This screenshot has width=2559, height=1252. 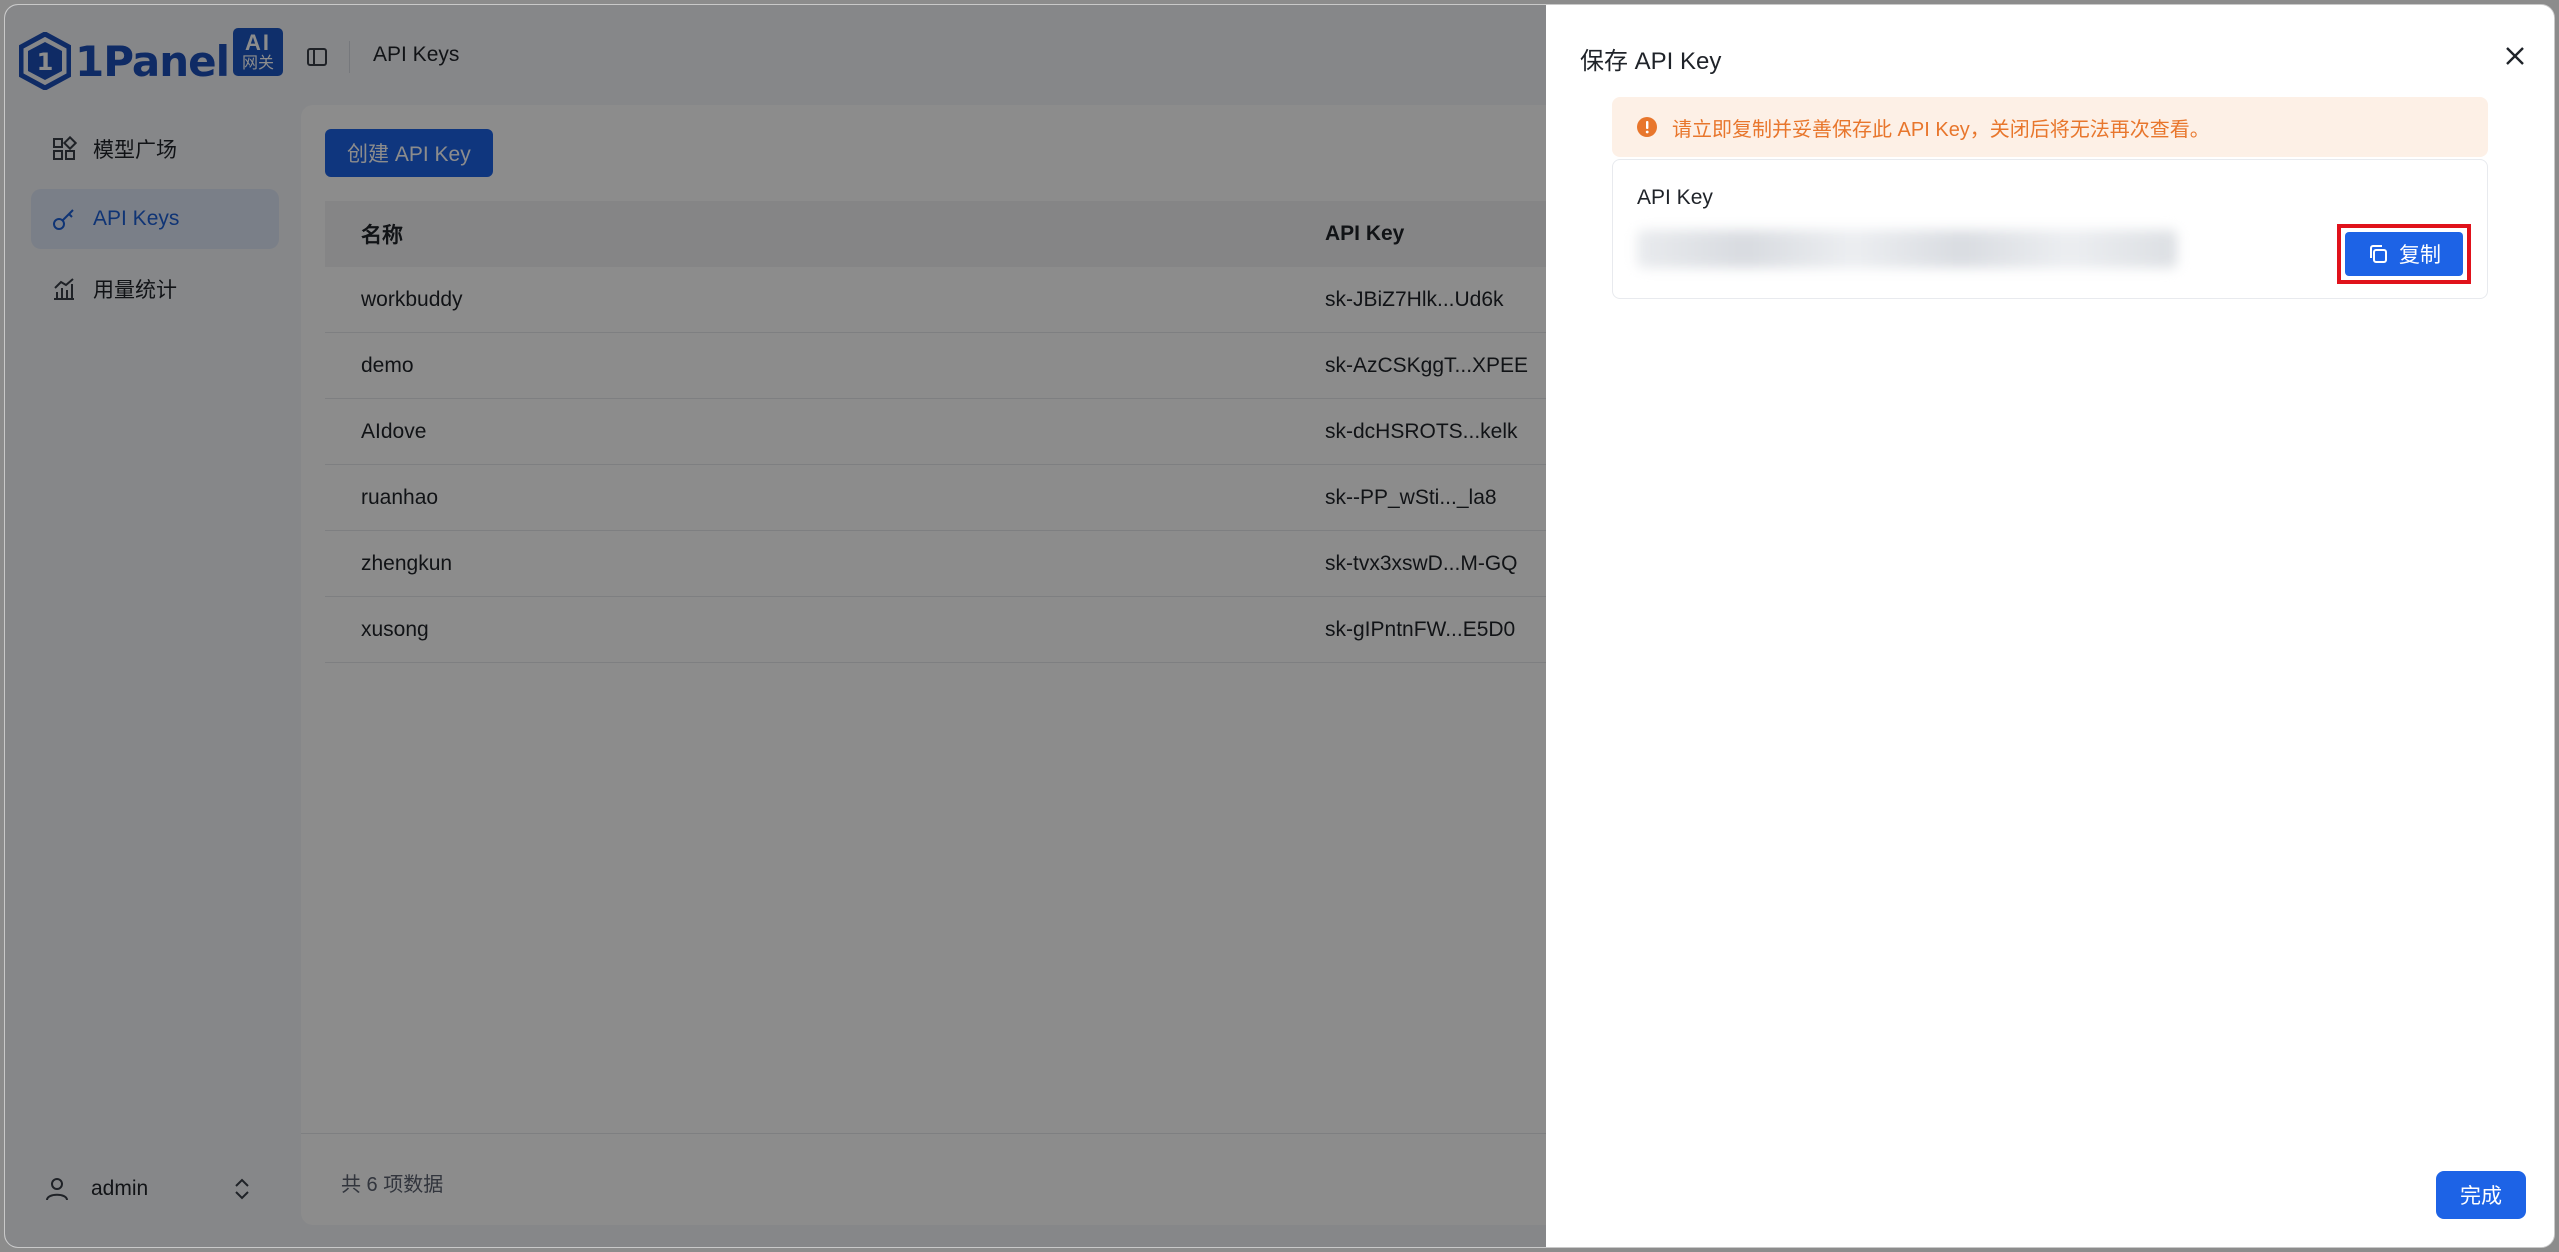 I want to click on done-button: 完成, so click(x=2481, y=1195).